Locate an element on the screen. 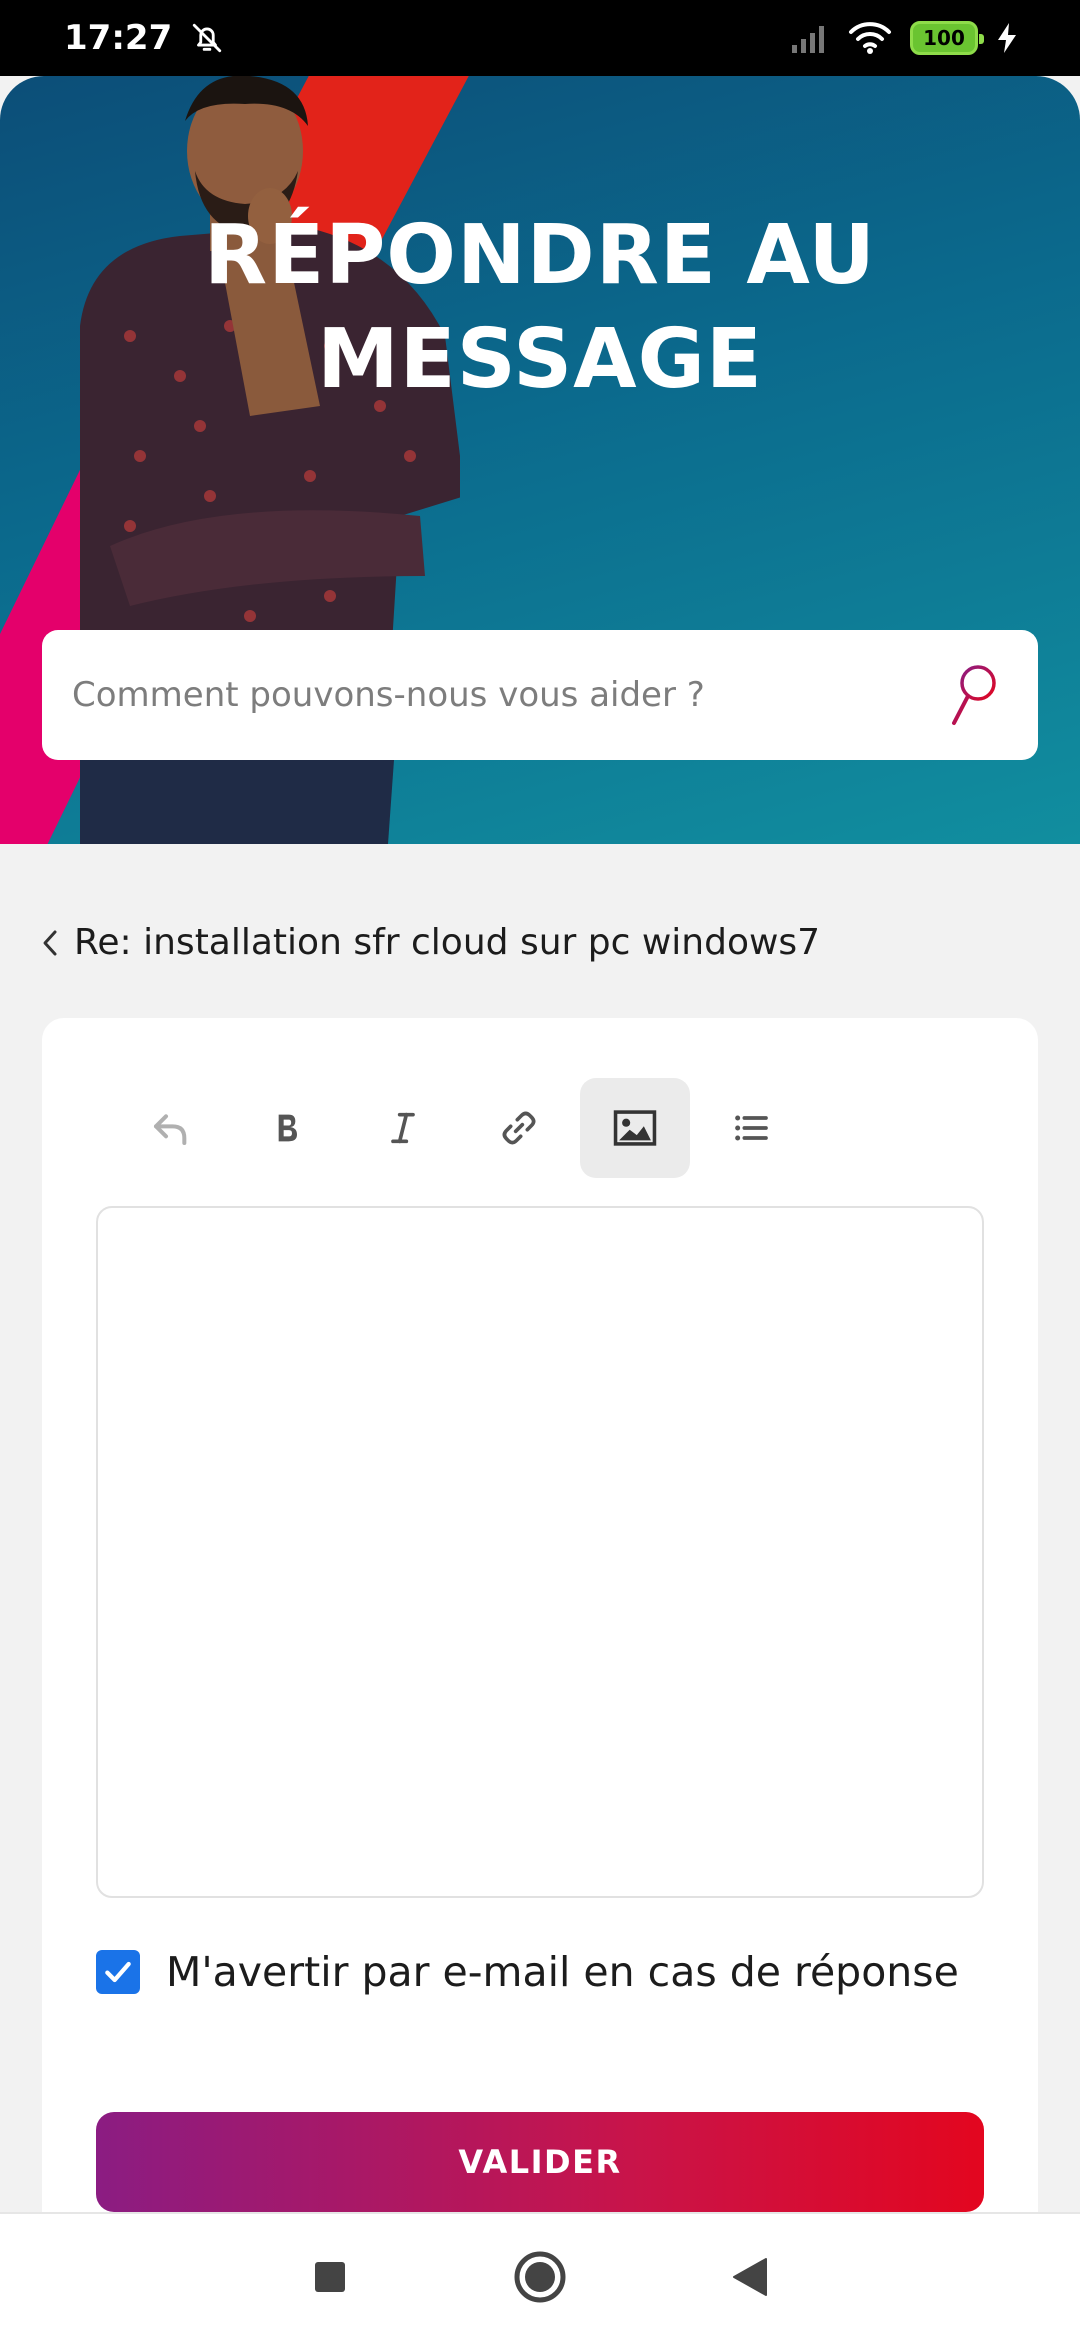 Image resolution: width=1080 pixels, height=2340 pixels. email-notify-option: M'avertir par e-mail en cas de réponse is located at coordinates (527, 1972).